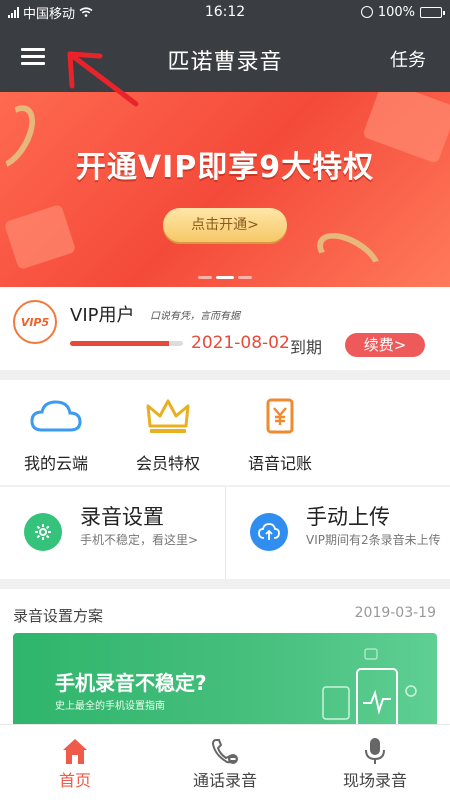 The width and height of the screenshot is (450, 800). I want to click on banner-open-vip-button: 点击开通>, so click(225, 225).